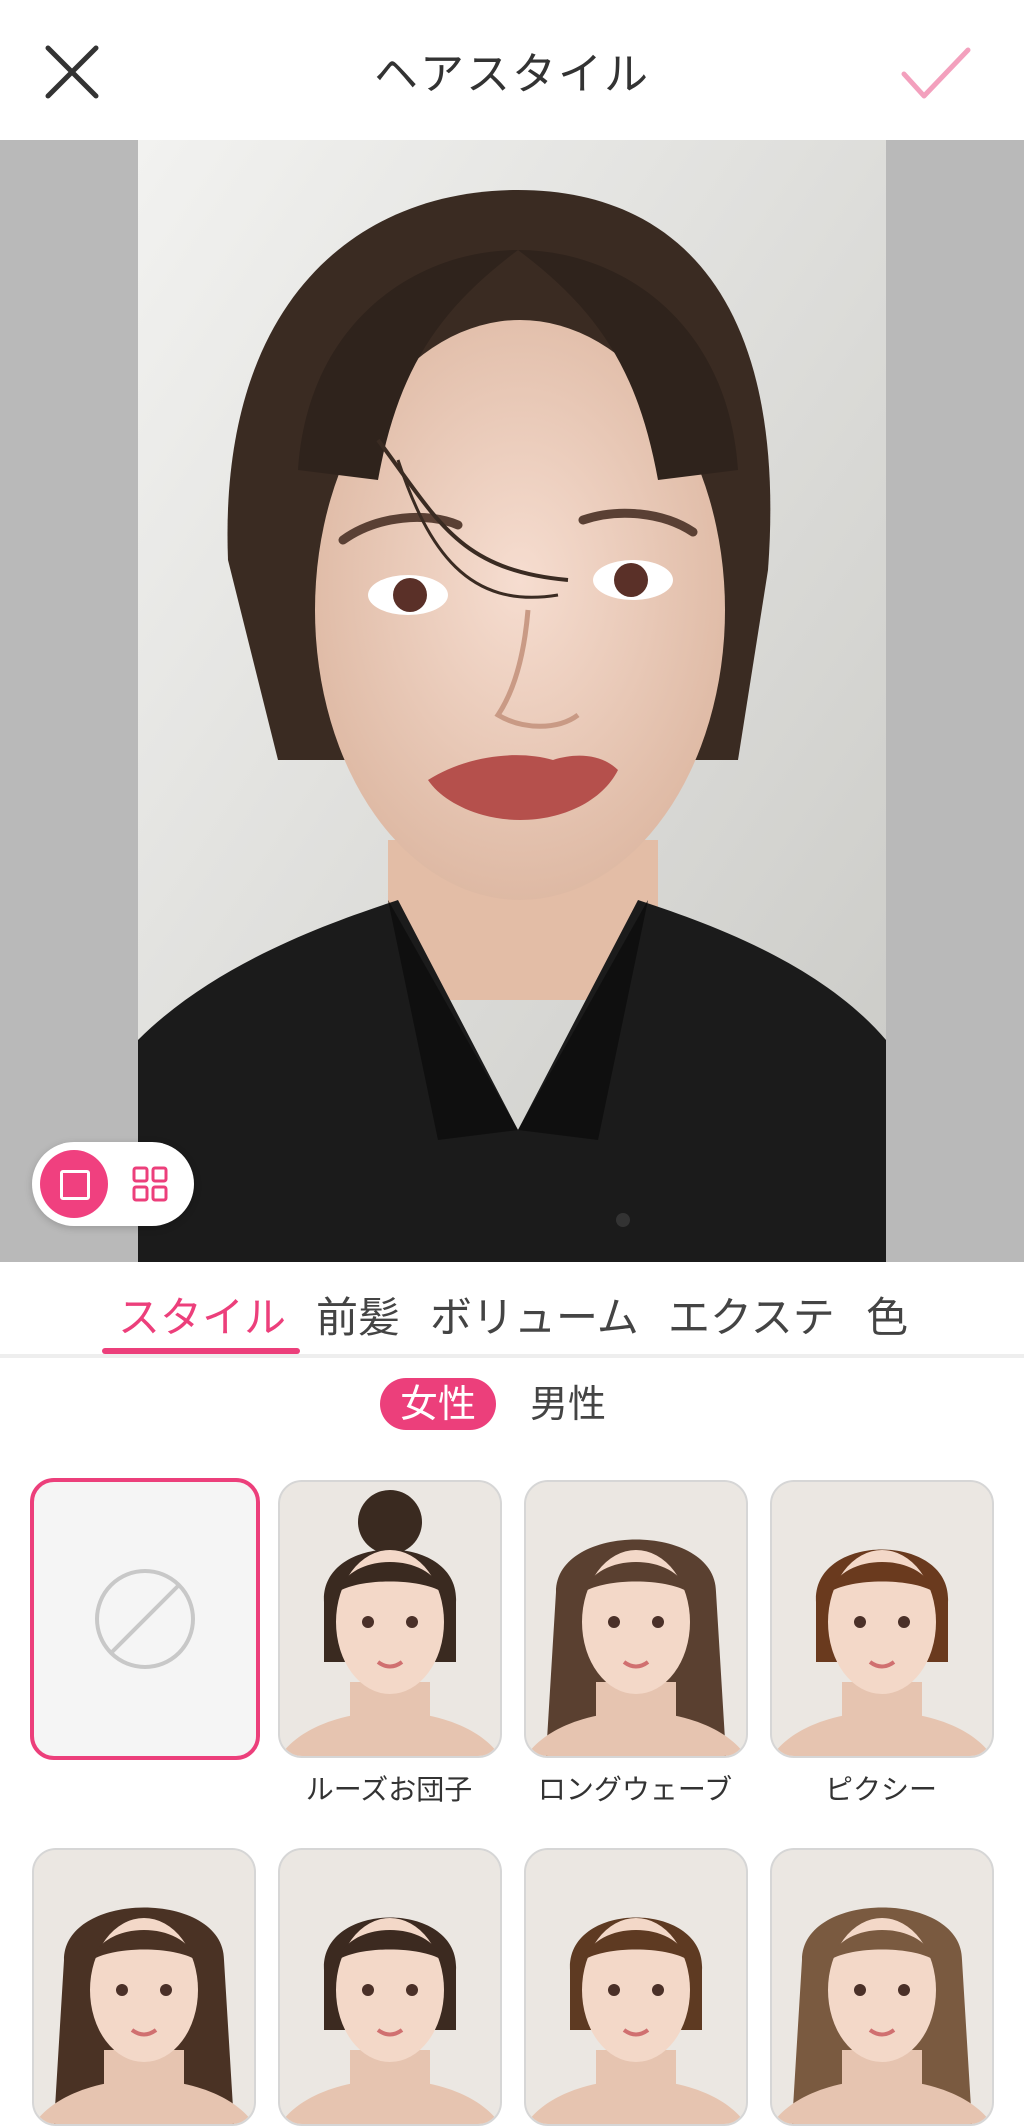  What do you see at coordinates (113, 1184) in the screenshot?
I see `view-mode-toggle` at bounding box center [113, 1184].